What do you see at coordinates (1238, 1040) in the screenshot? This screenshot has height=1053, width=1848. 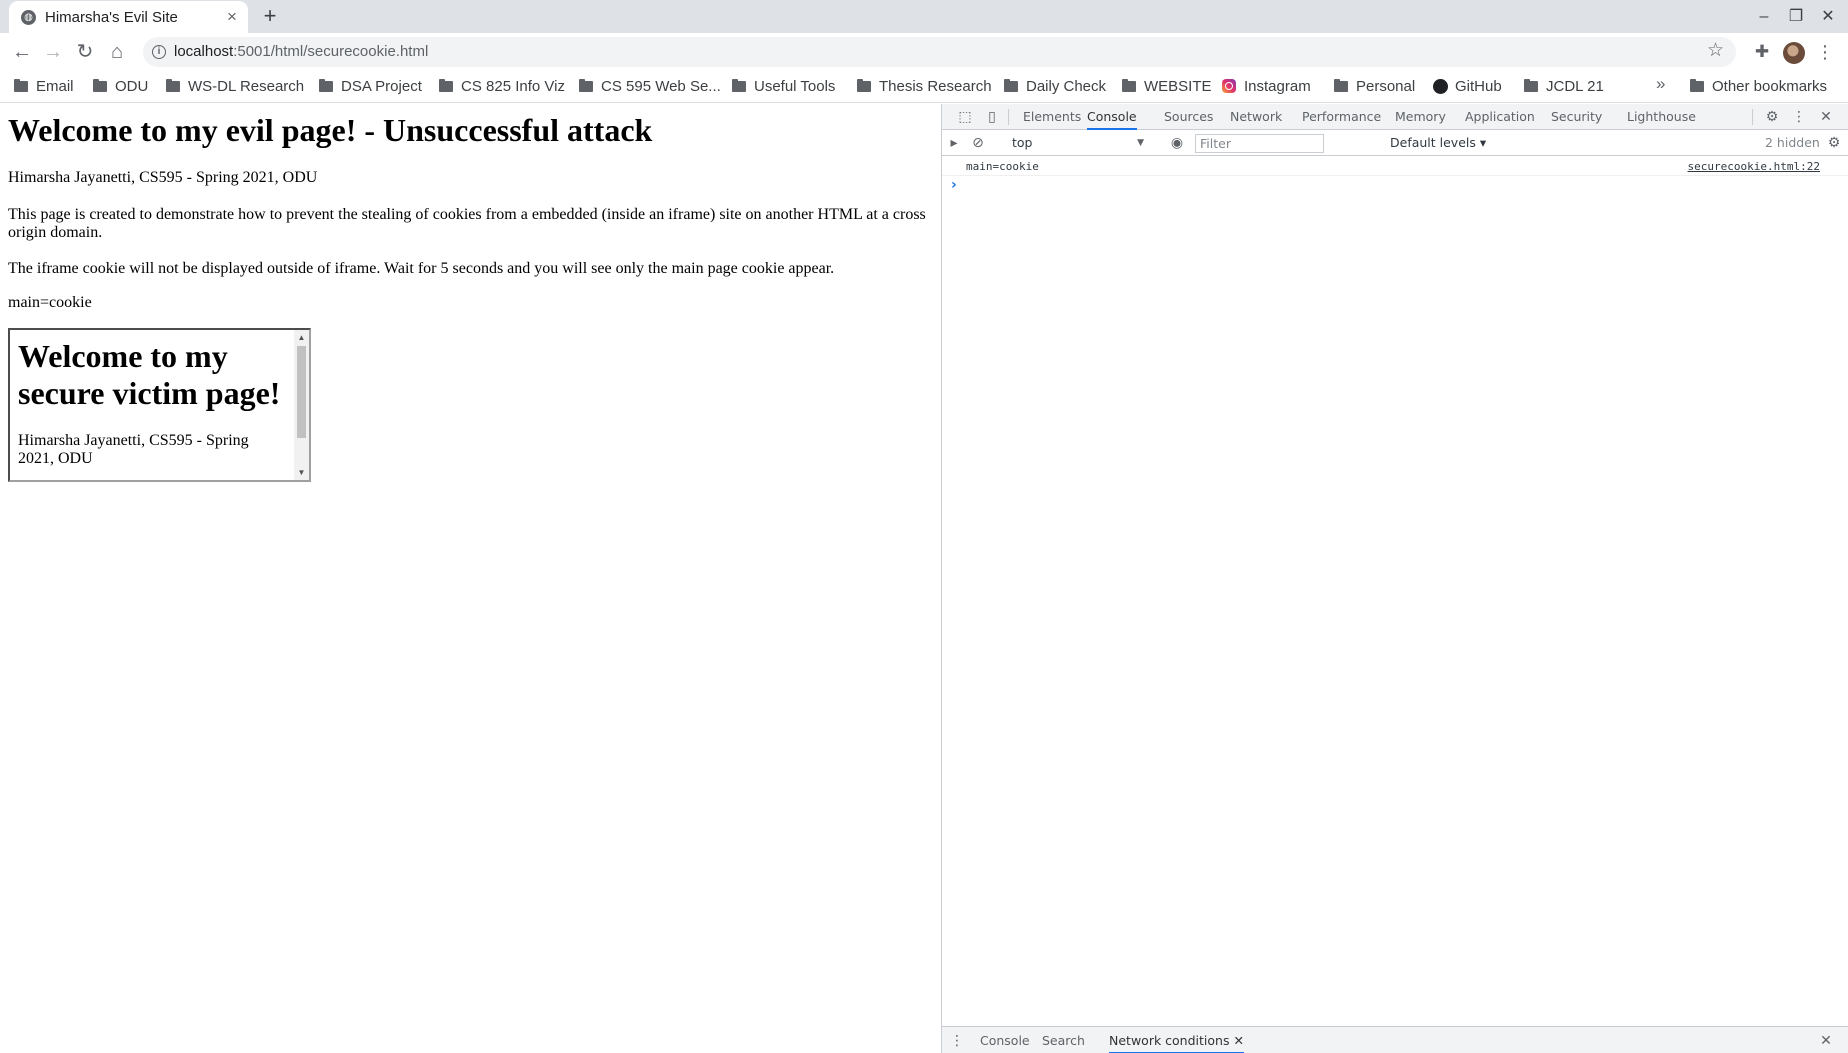 I see `close-drawer-tab-icon: ✕` at bounding box center [1238, 1040].